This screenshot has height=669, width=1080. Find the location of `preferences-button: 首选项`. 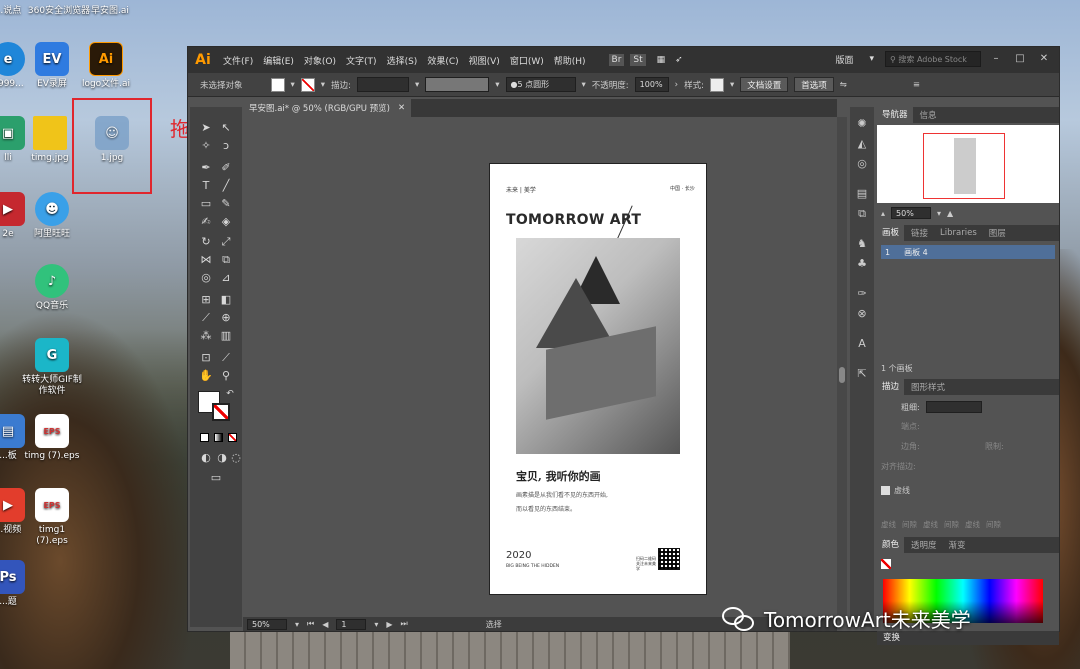

preferences-button: 首选项 is located at coordinates (814, 84).